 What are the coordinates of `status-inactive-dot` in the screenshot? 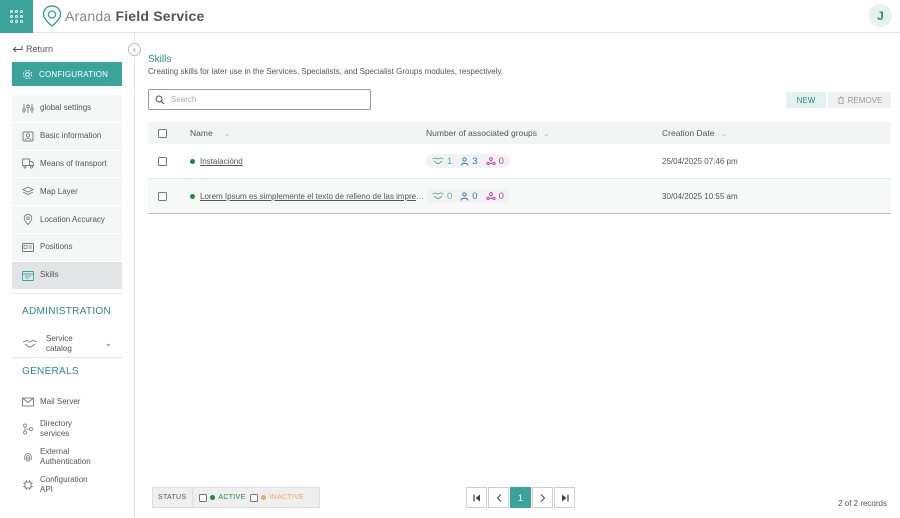 It's located at (264, 497).